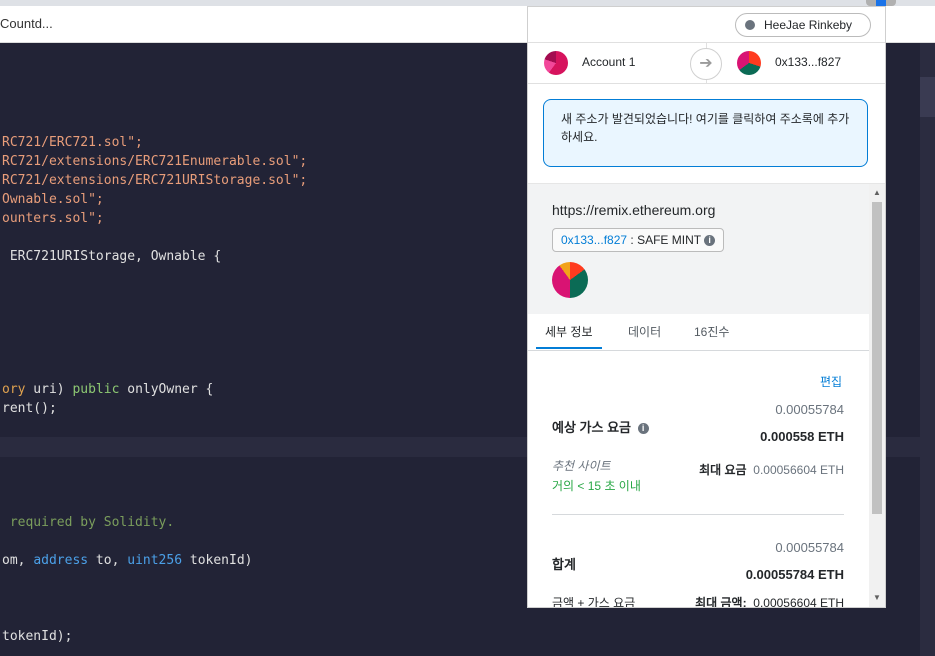  I want to click on contract-method-pill: 0x133...f827 : SAFE MINT i, so click(638, 240).